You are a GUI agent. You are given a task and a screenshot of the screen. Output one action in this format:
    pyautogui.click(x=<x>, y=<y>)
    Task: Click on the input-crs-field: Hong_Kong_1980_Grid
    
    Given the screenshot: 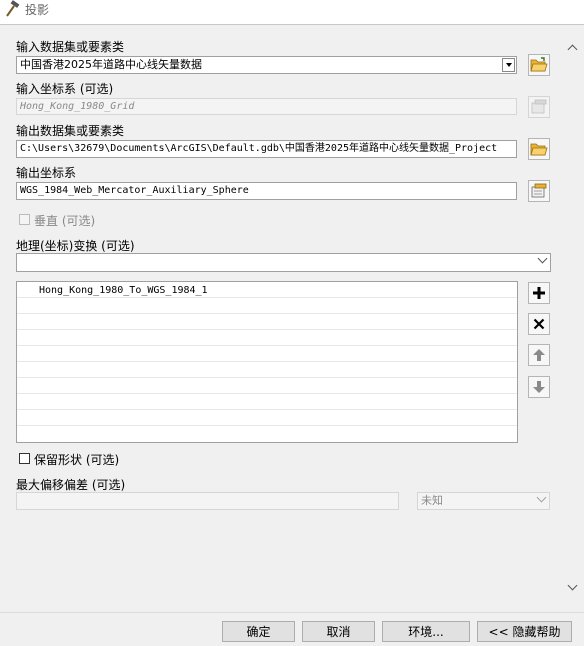 What is the action you would take?
    pyautogui.click(x=266, y=106)
    